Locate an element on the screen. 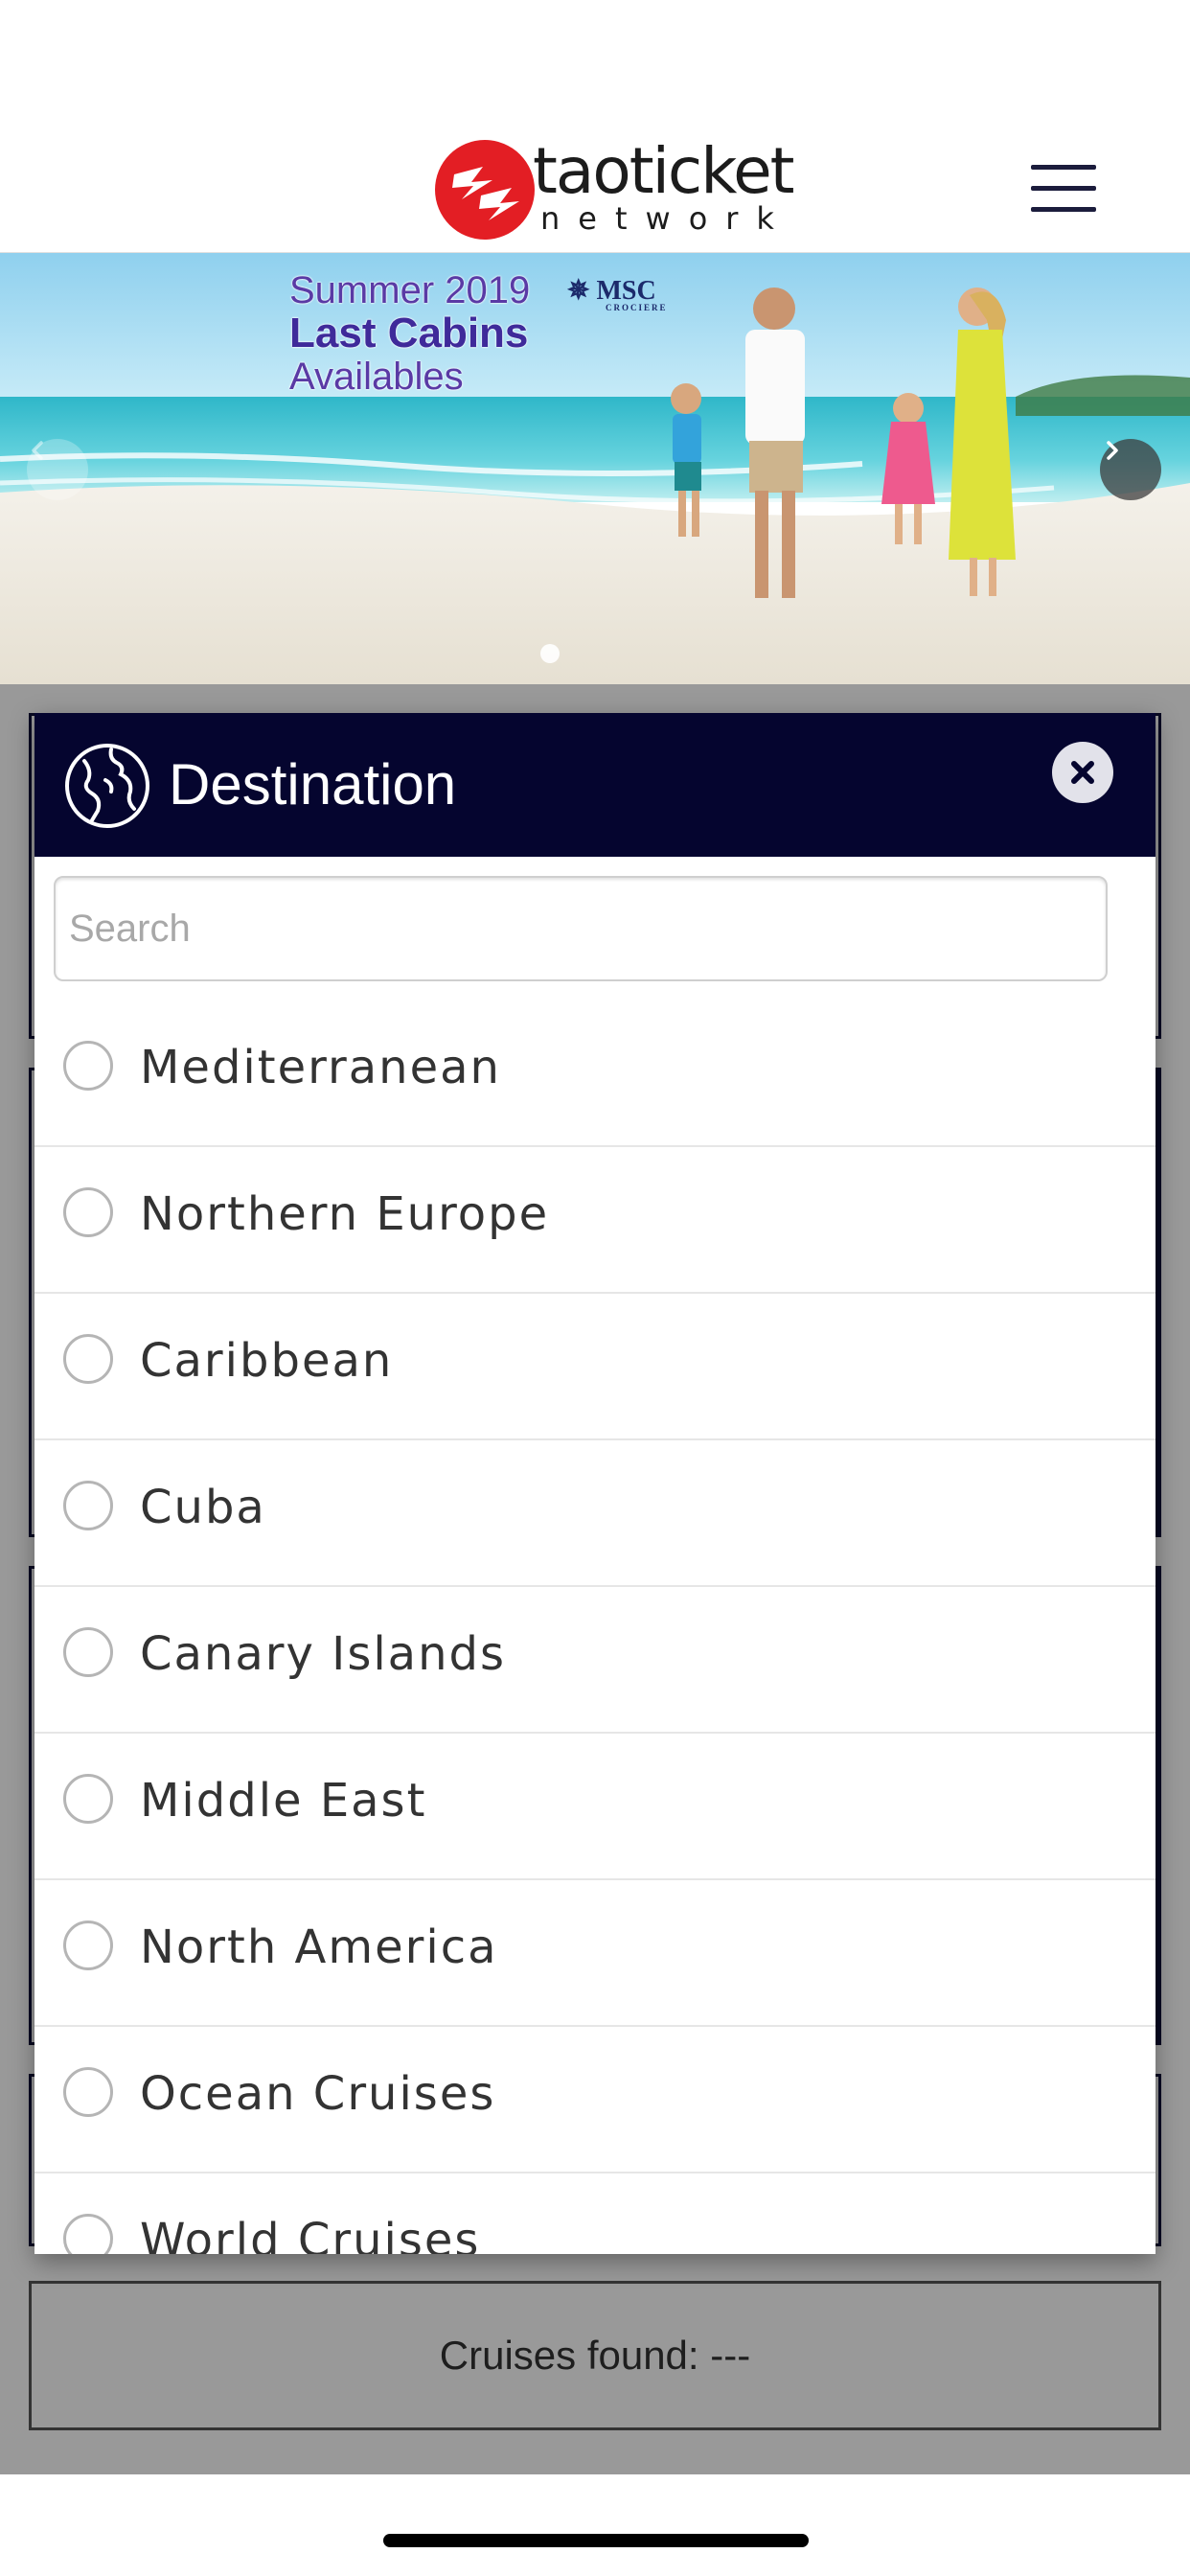  list-item: World Cruises is located at coordinates (595, 2214).